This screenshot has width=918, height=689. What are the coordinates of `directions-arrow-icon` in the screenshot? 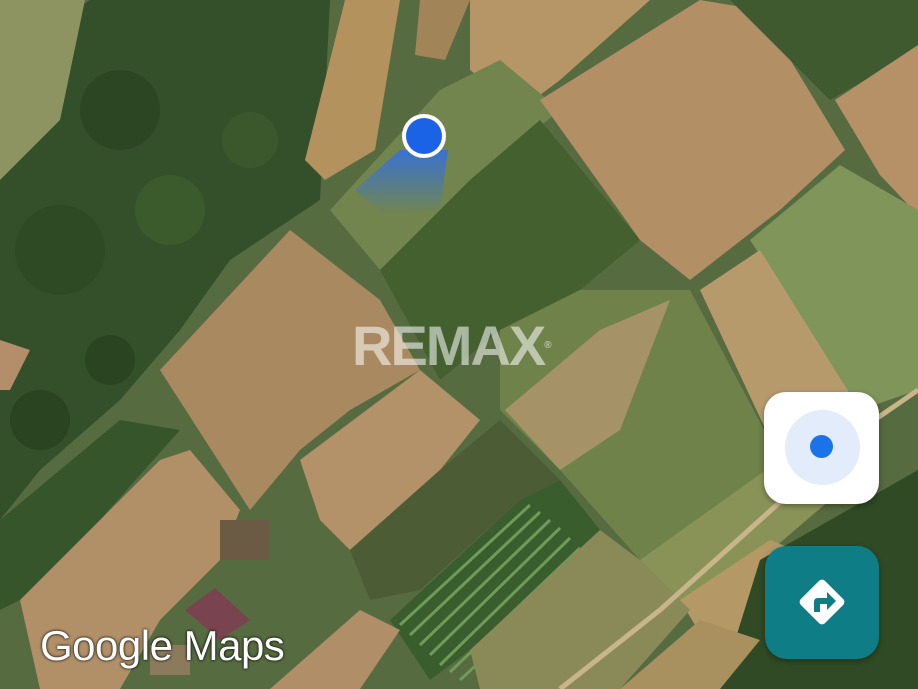 It's located at (822, 602).